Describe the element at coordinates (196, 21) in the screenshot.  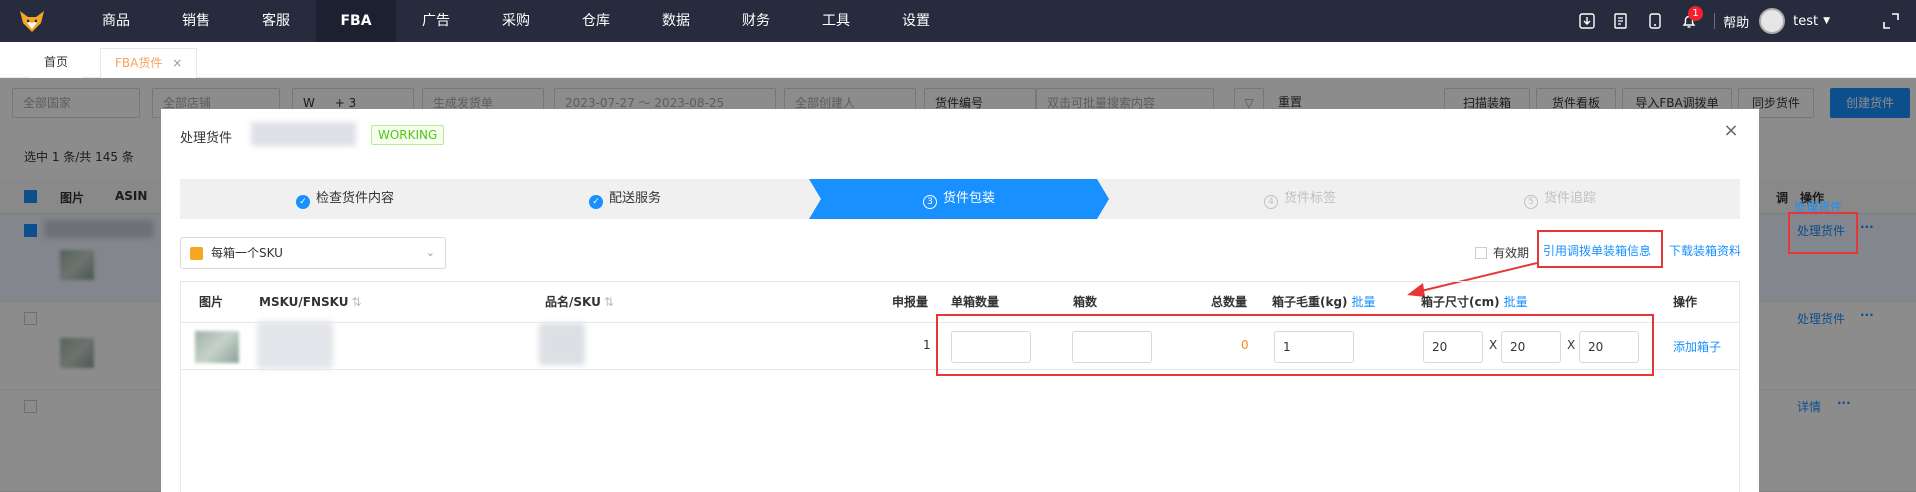
I see `nav-item-sales: 销售` at that location.